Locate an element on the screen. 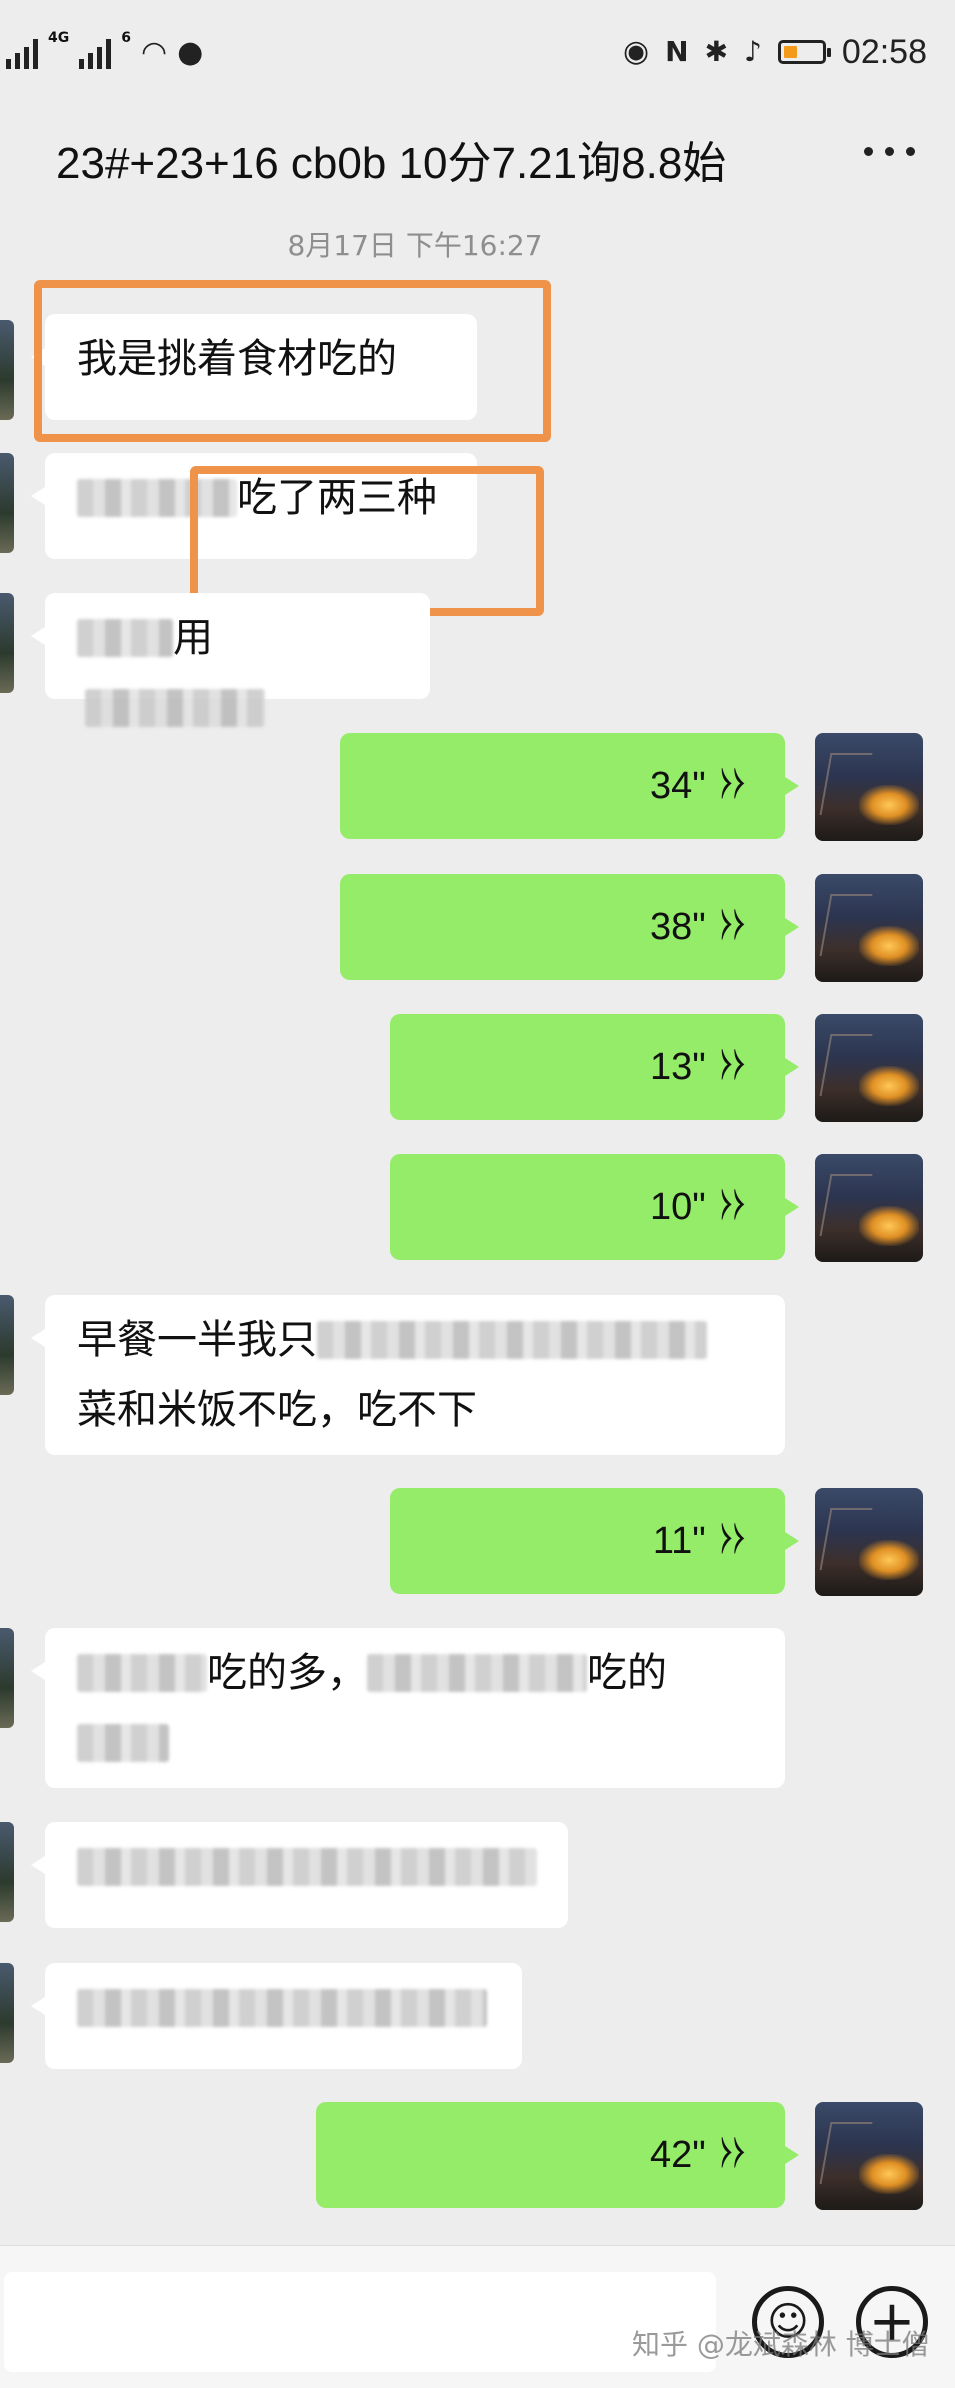 This screenshot has width=955, height=2388. status-left-group: 4G 6 ◠ ● is located at coordinates (104, 53).